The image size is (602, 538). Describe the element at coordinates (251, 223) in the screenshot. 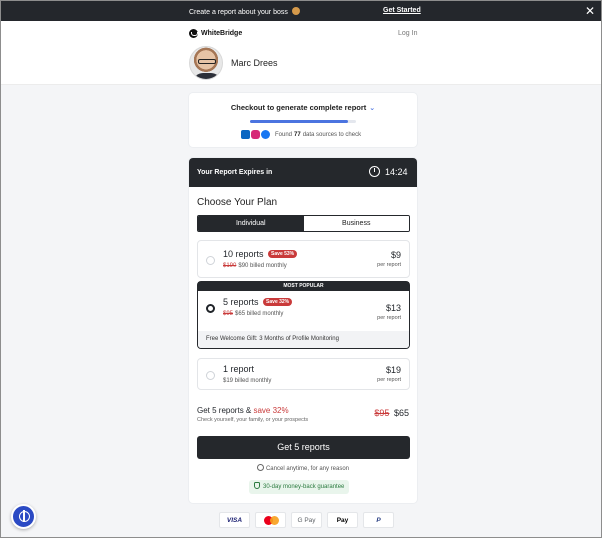

I see `tab-individual: Individual` at that location.